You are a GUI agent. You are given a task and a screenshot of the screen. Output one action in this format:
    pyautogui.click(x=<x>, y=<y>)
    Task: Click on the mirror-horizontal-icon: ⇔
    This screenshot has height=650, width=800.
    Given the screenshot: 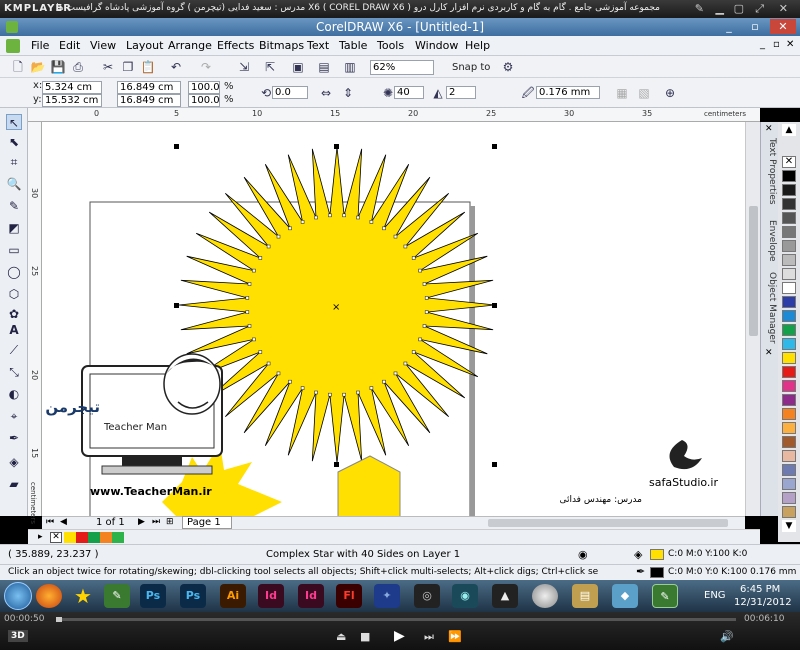 What is the action you would take?
    pyautogui.click(x=326, y=93)
    